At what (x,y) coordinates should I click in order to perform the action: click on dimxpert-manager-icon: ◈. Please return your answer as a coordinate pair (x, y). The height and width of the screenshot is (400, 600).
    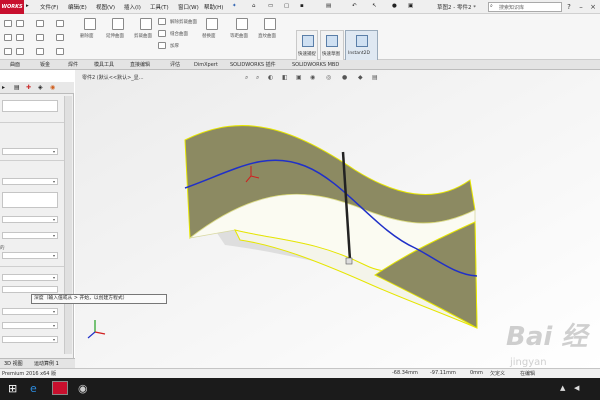
    Looking at the image, I should click on (40, 87).